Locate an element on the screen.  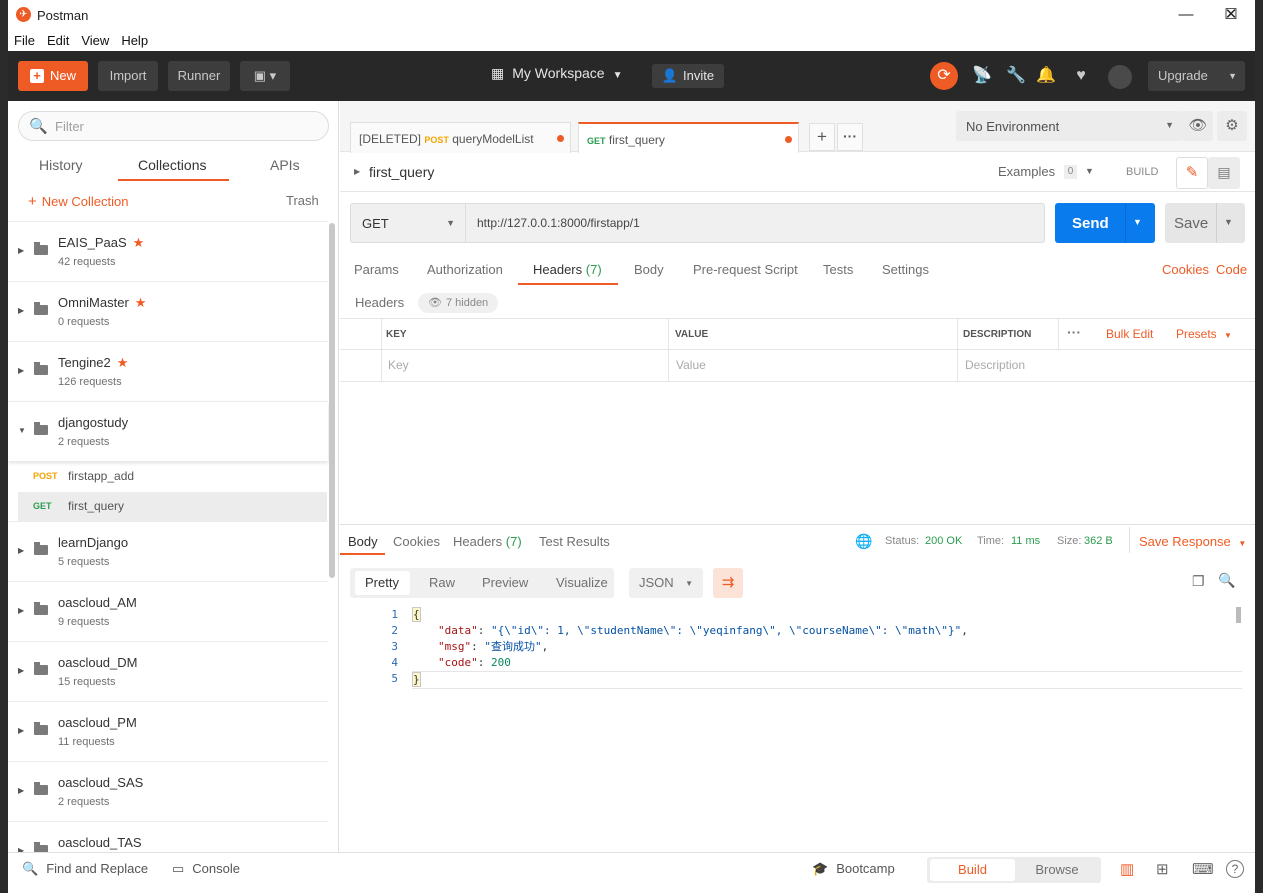
send-button: Send ▼ is located at coordinates (1105, 223).